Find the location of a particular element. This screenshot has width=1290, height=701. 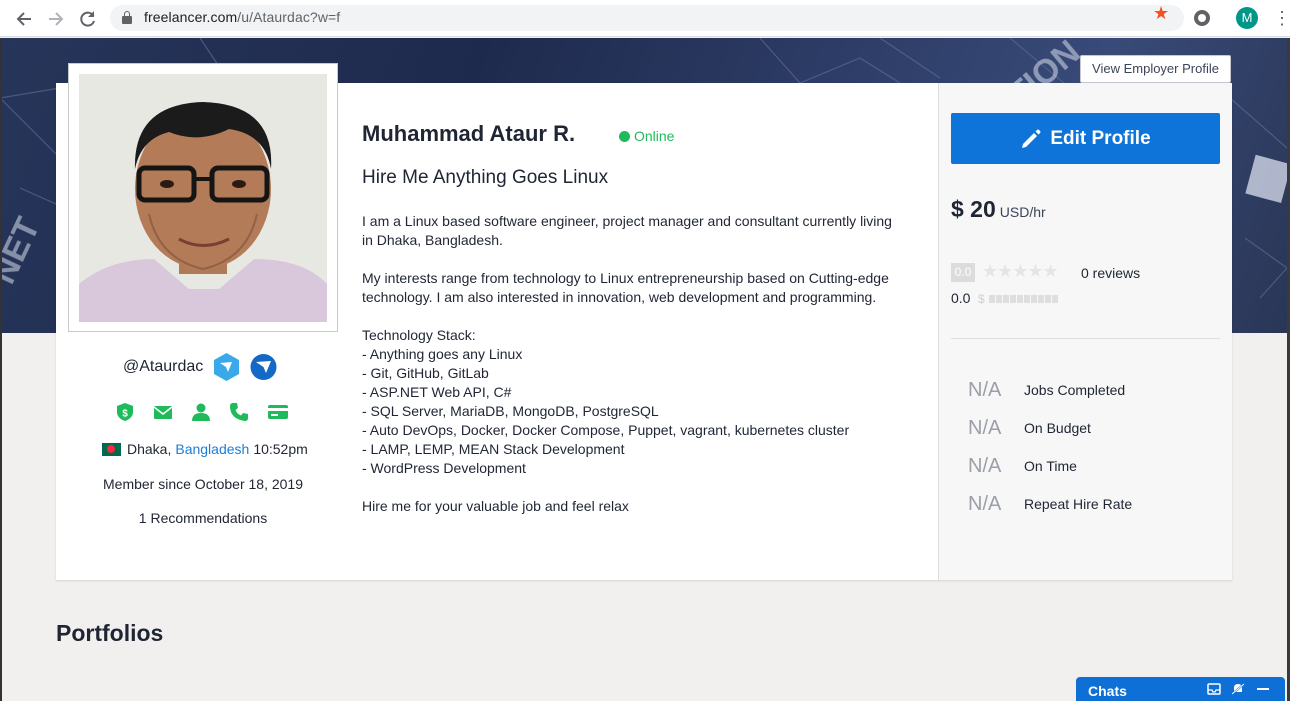

browser-toolbar: freelancer.com/u/Ataurdac?w=f ★ M ⋮ is located at coordinates (645, 18).